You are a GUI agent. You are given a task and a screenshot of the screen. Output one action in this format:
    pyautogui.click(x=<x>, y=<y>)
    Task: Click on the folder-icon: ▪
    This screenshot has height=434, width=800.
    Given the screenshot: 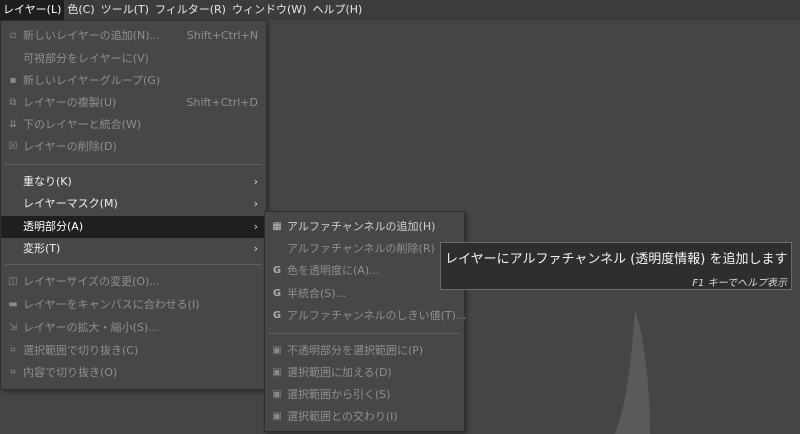 What is the action you would take?
    pyautogui.click(x=13, y=80)
    